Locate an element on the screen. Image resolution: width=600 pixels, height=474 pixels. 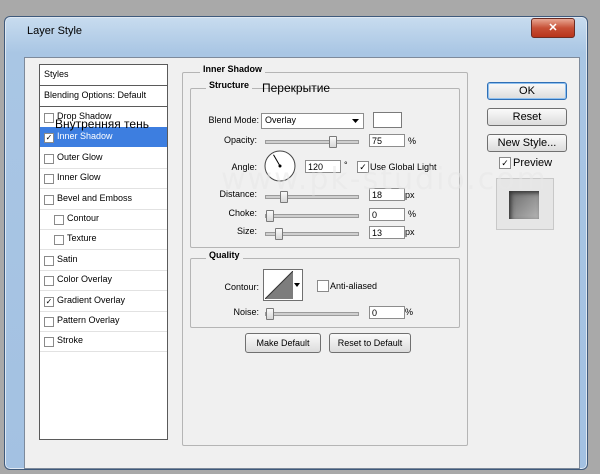
quality-group is located at coordinates (325, 293).